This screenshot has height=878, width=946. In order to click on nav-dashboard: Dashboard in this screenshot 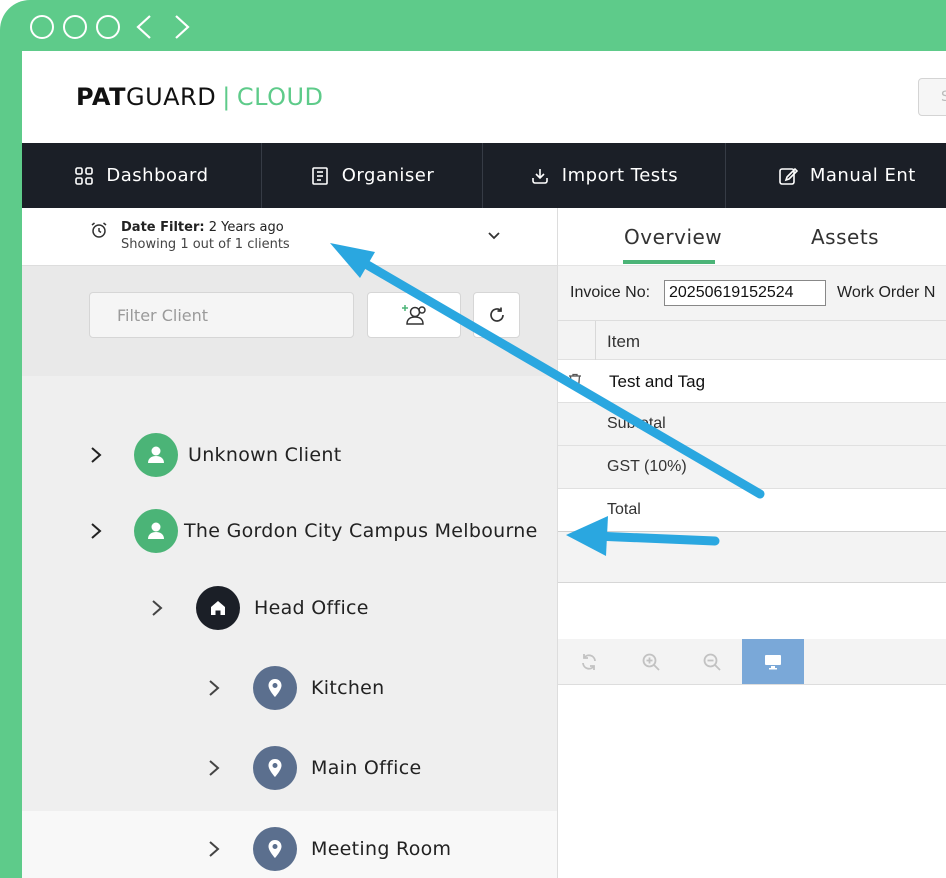, I will do `click(142, 175)`.